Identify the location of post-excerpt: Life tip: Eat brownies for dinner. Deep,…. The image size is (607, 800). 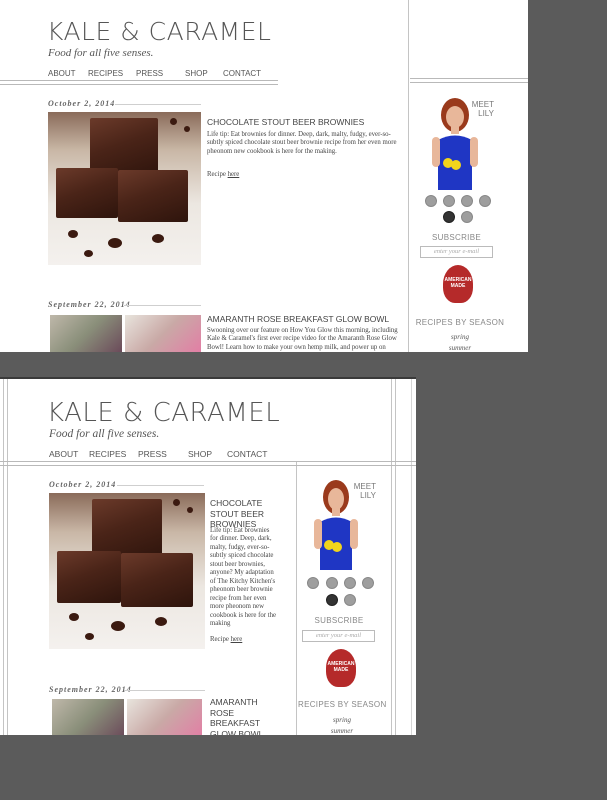
(243, 577).